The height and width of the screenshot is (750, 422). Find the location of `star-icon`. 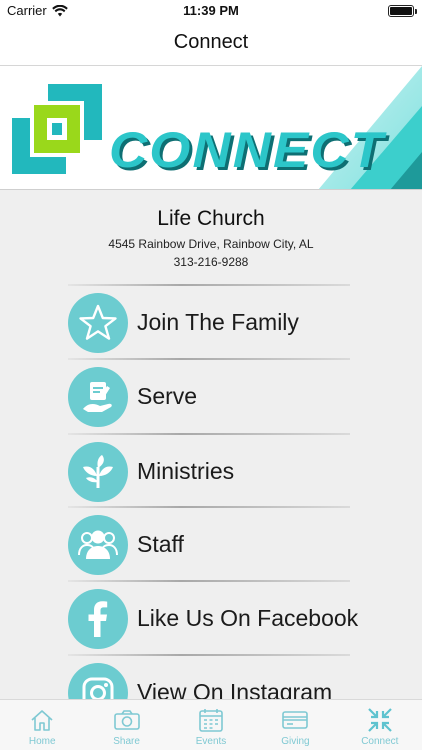

star-icon is located at coordinates (98, 322).